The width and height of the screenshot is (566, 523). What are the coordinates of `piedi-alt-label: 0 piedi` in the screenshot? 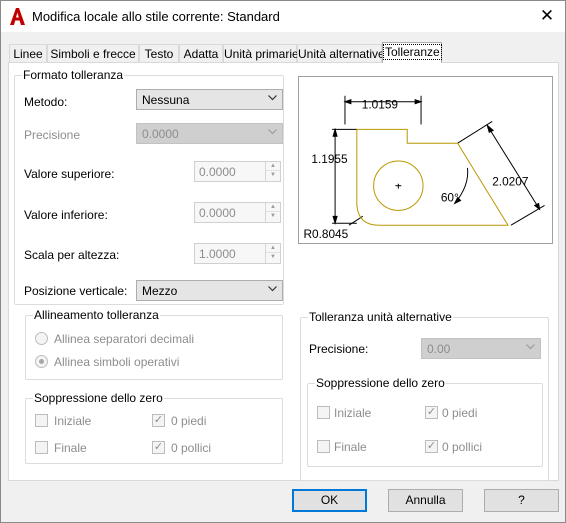 It's located at (460, 413).